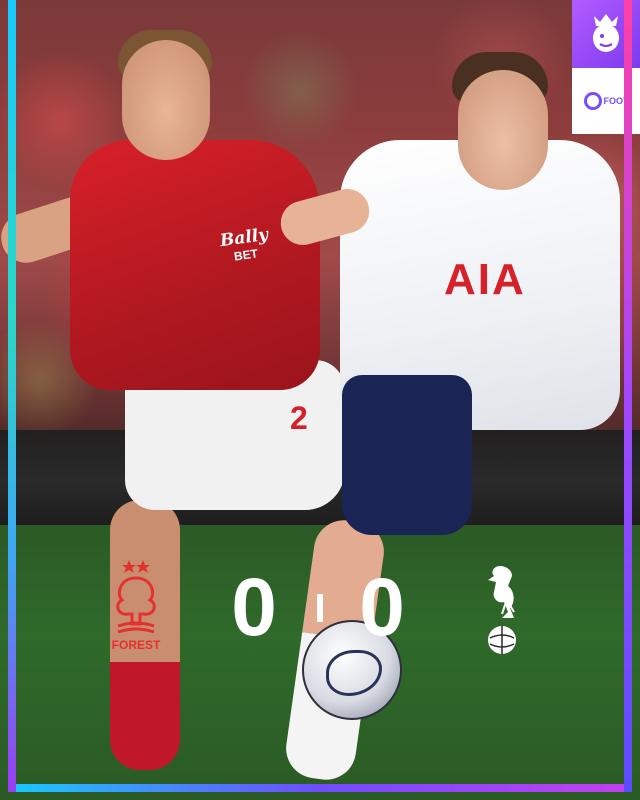 The height and width of the screenshot is (800, 640). I want to click on premier-league-lion-icon, so click(606, 33).